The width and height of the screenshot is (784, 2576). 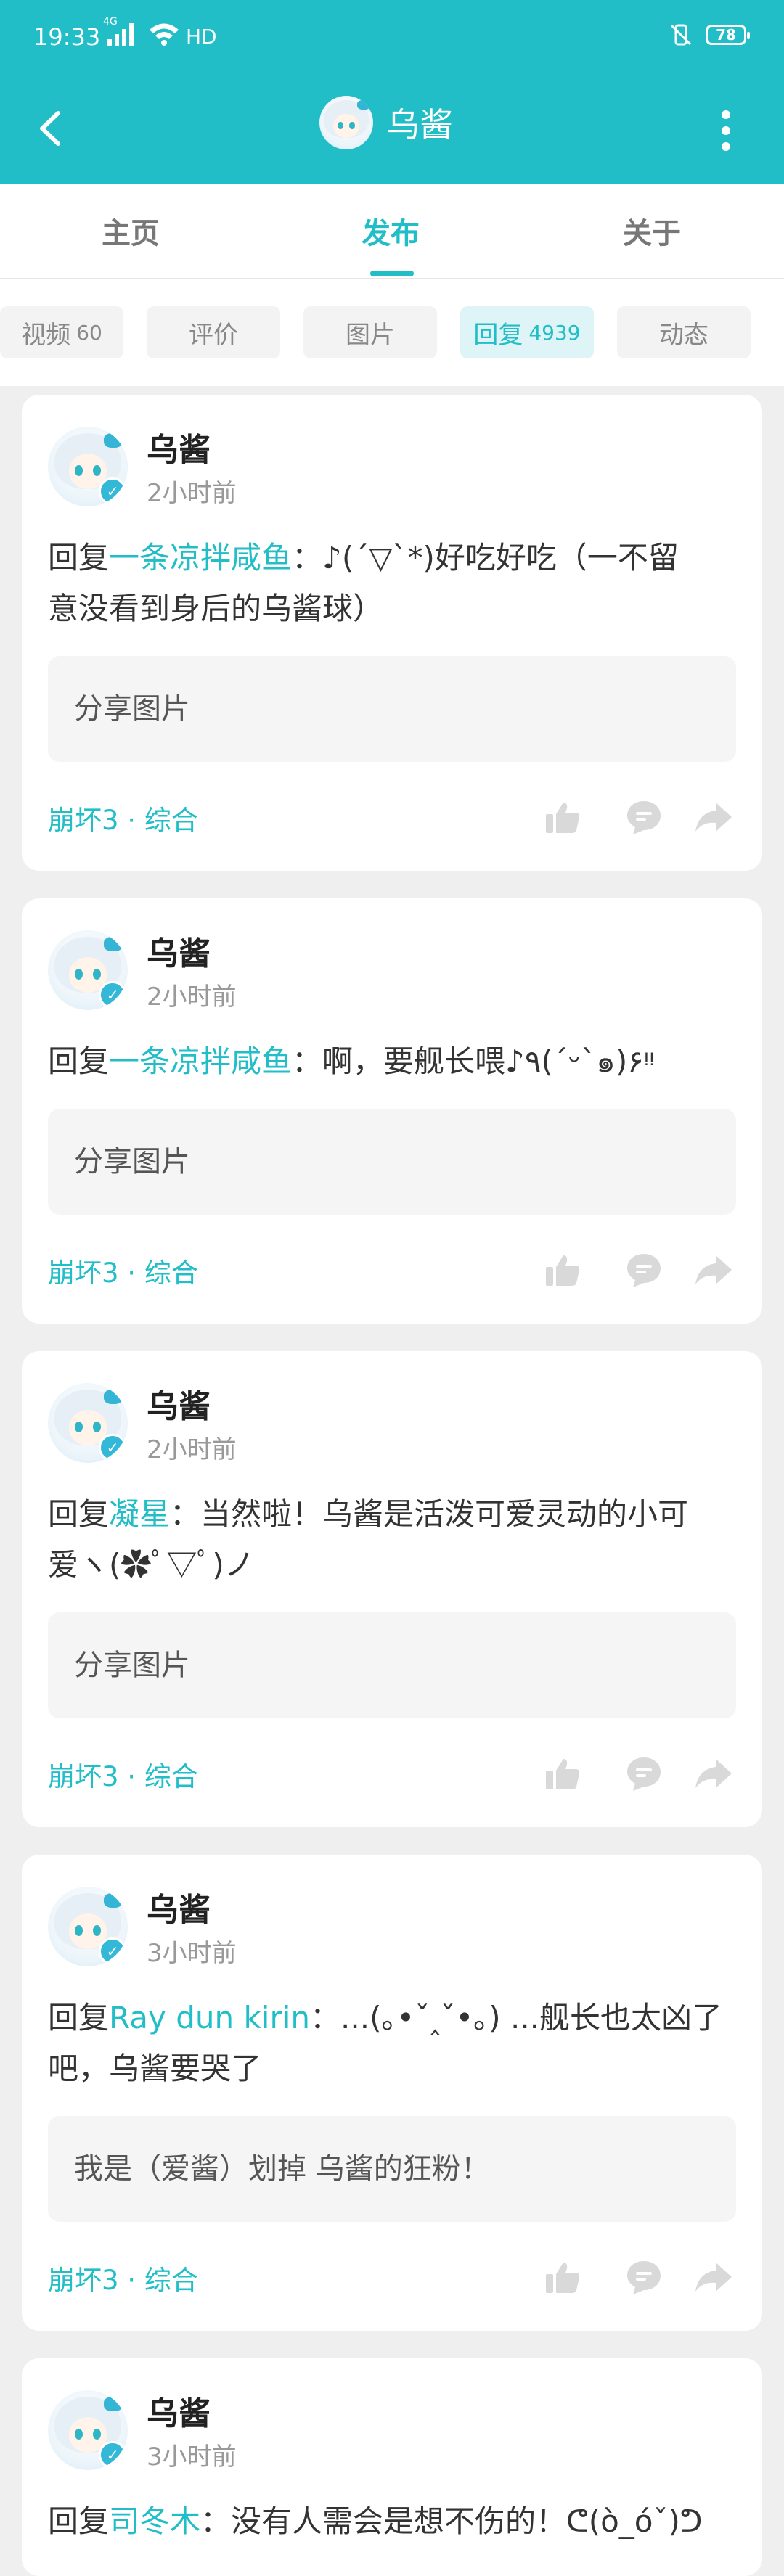 I want to click on filter-label: 动态, so click(x=684, y=335).